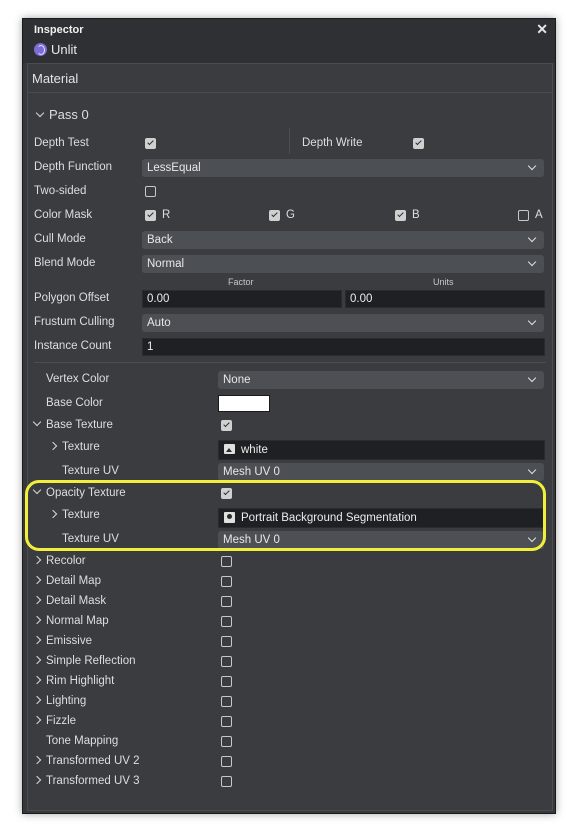 This screenshot has height=838, width=577. What do you see at coordinates (251, 472) in the screenshot?
I see `base-texture-uv-value: Mesh UV 0` at bounding box center [251, 472].